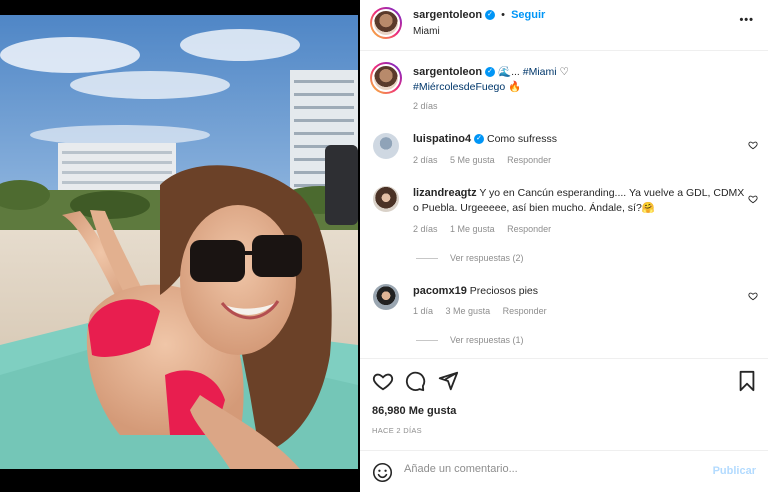  What do you see at coordinates (447, 15) in the screenshot?
I see `author-username: sargentoleon` at bounding box center [447, 15].